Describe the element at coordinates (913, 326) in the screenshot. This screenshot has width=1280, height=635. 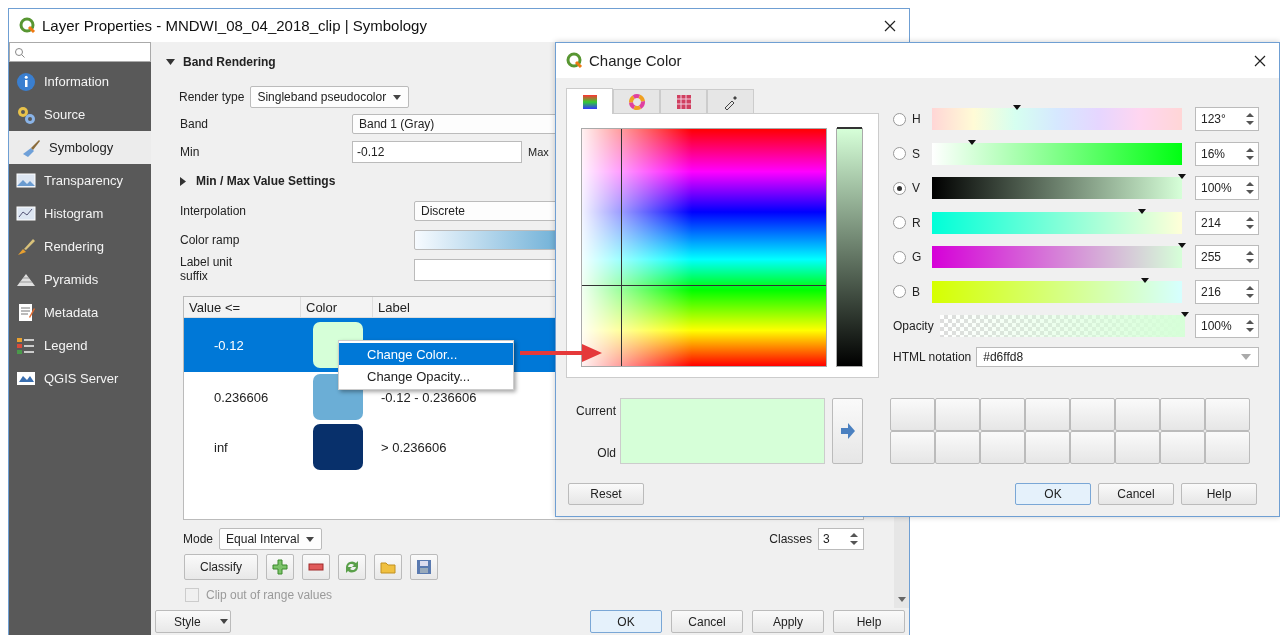
I see `field-label: Opacity` at that location.